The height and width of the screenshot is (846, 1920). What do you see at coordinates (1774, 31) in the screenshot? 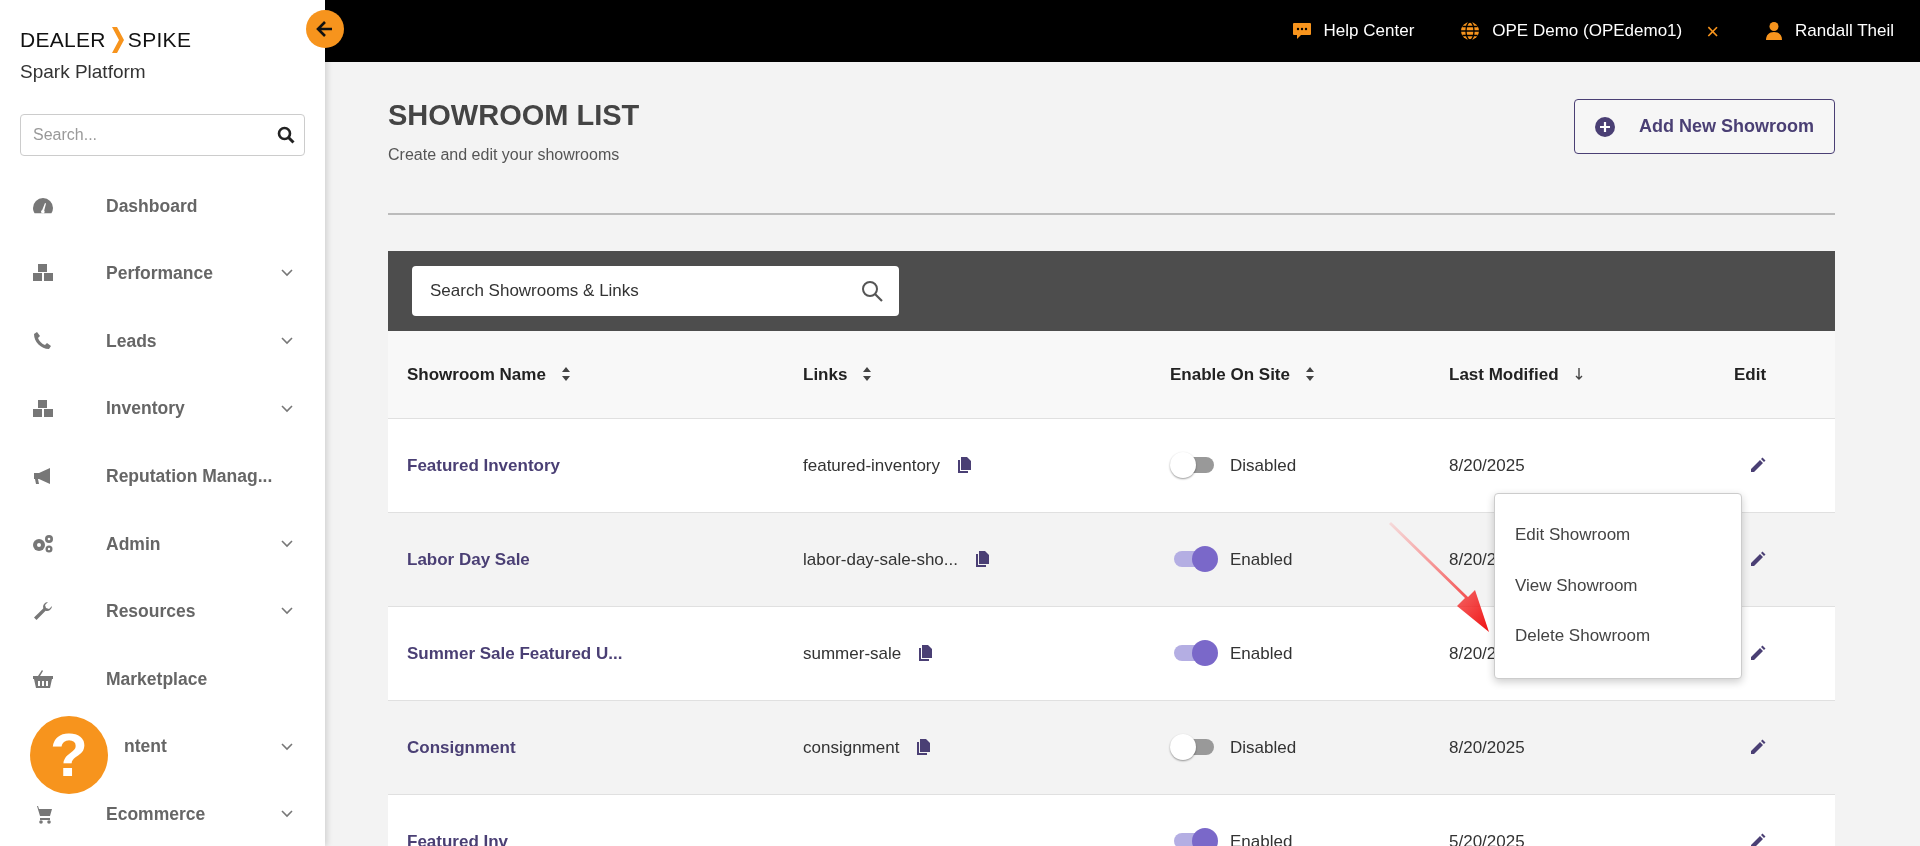
I see `user-icon` at bounding box center [1774, 31].